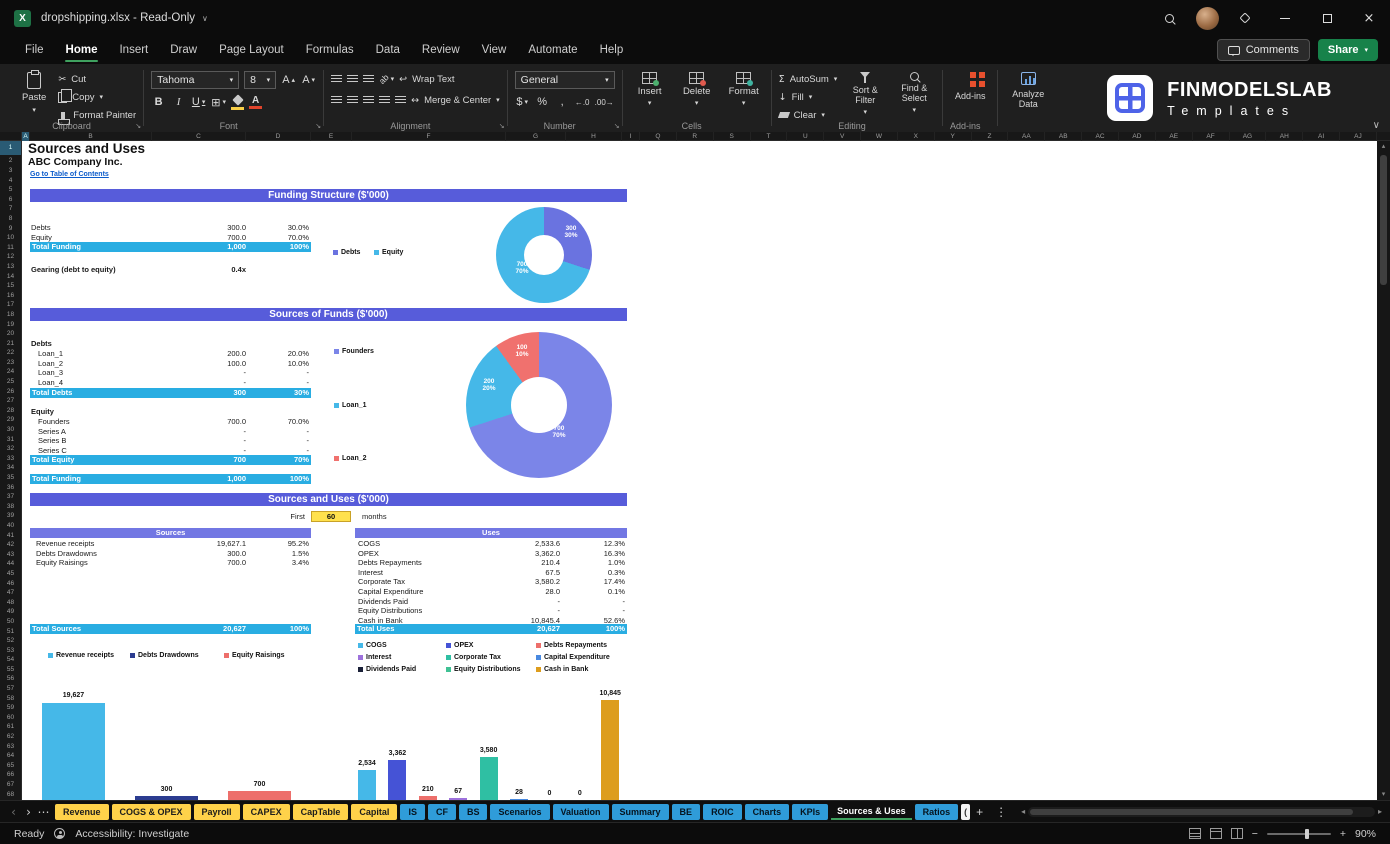 The height and width of the screenshot is (844, 1390). What do you see at coordinates (697, 88) in the screenshot?
I see `delete-cells-button: Delete ▾` at bounding box center [697, 88].